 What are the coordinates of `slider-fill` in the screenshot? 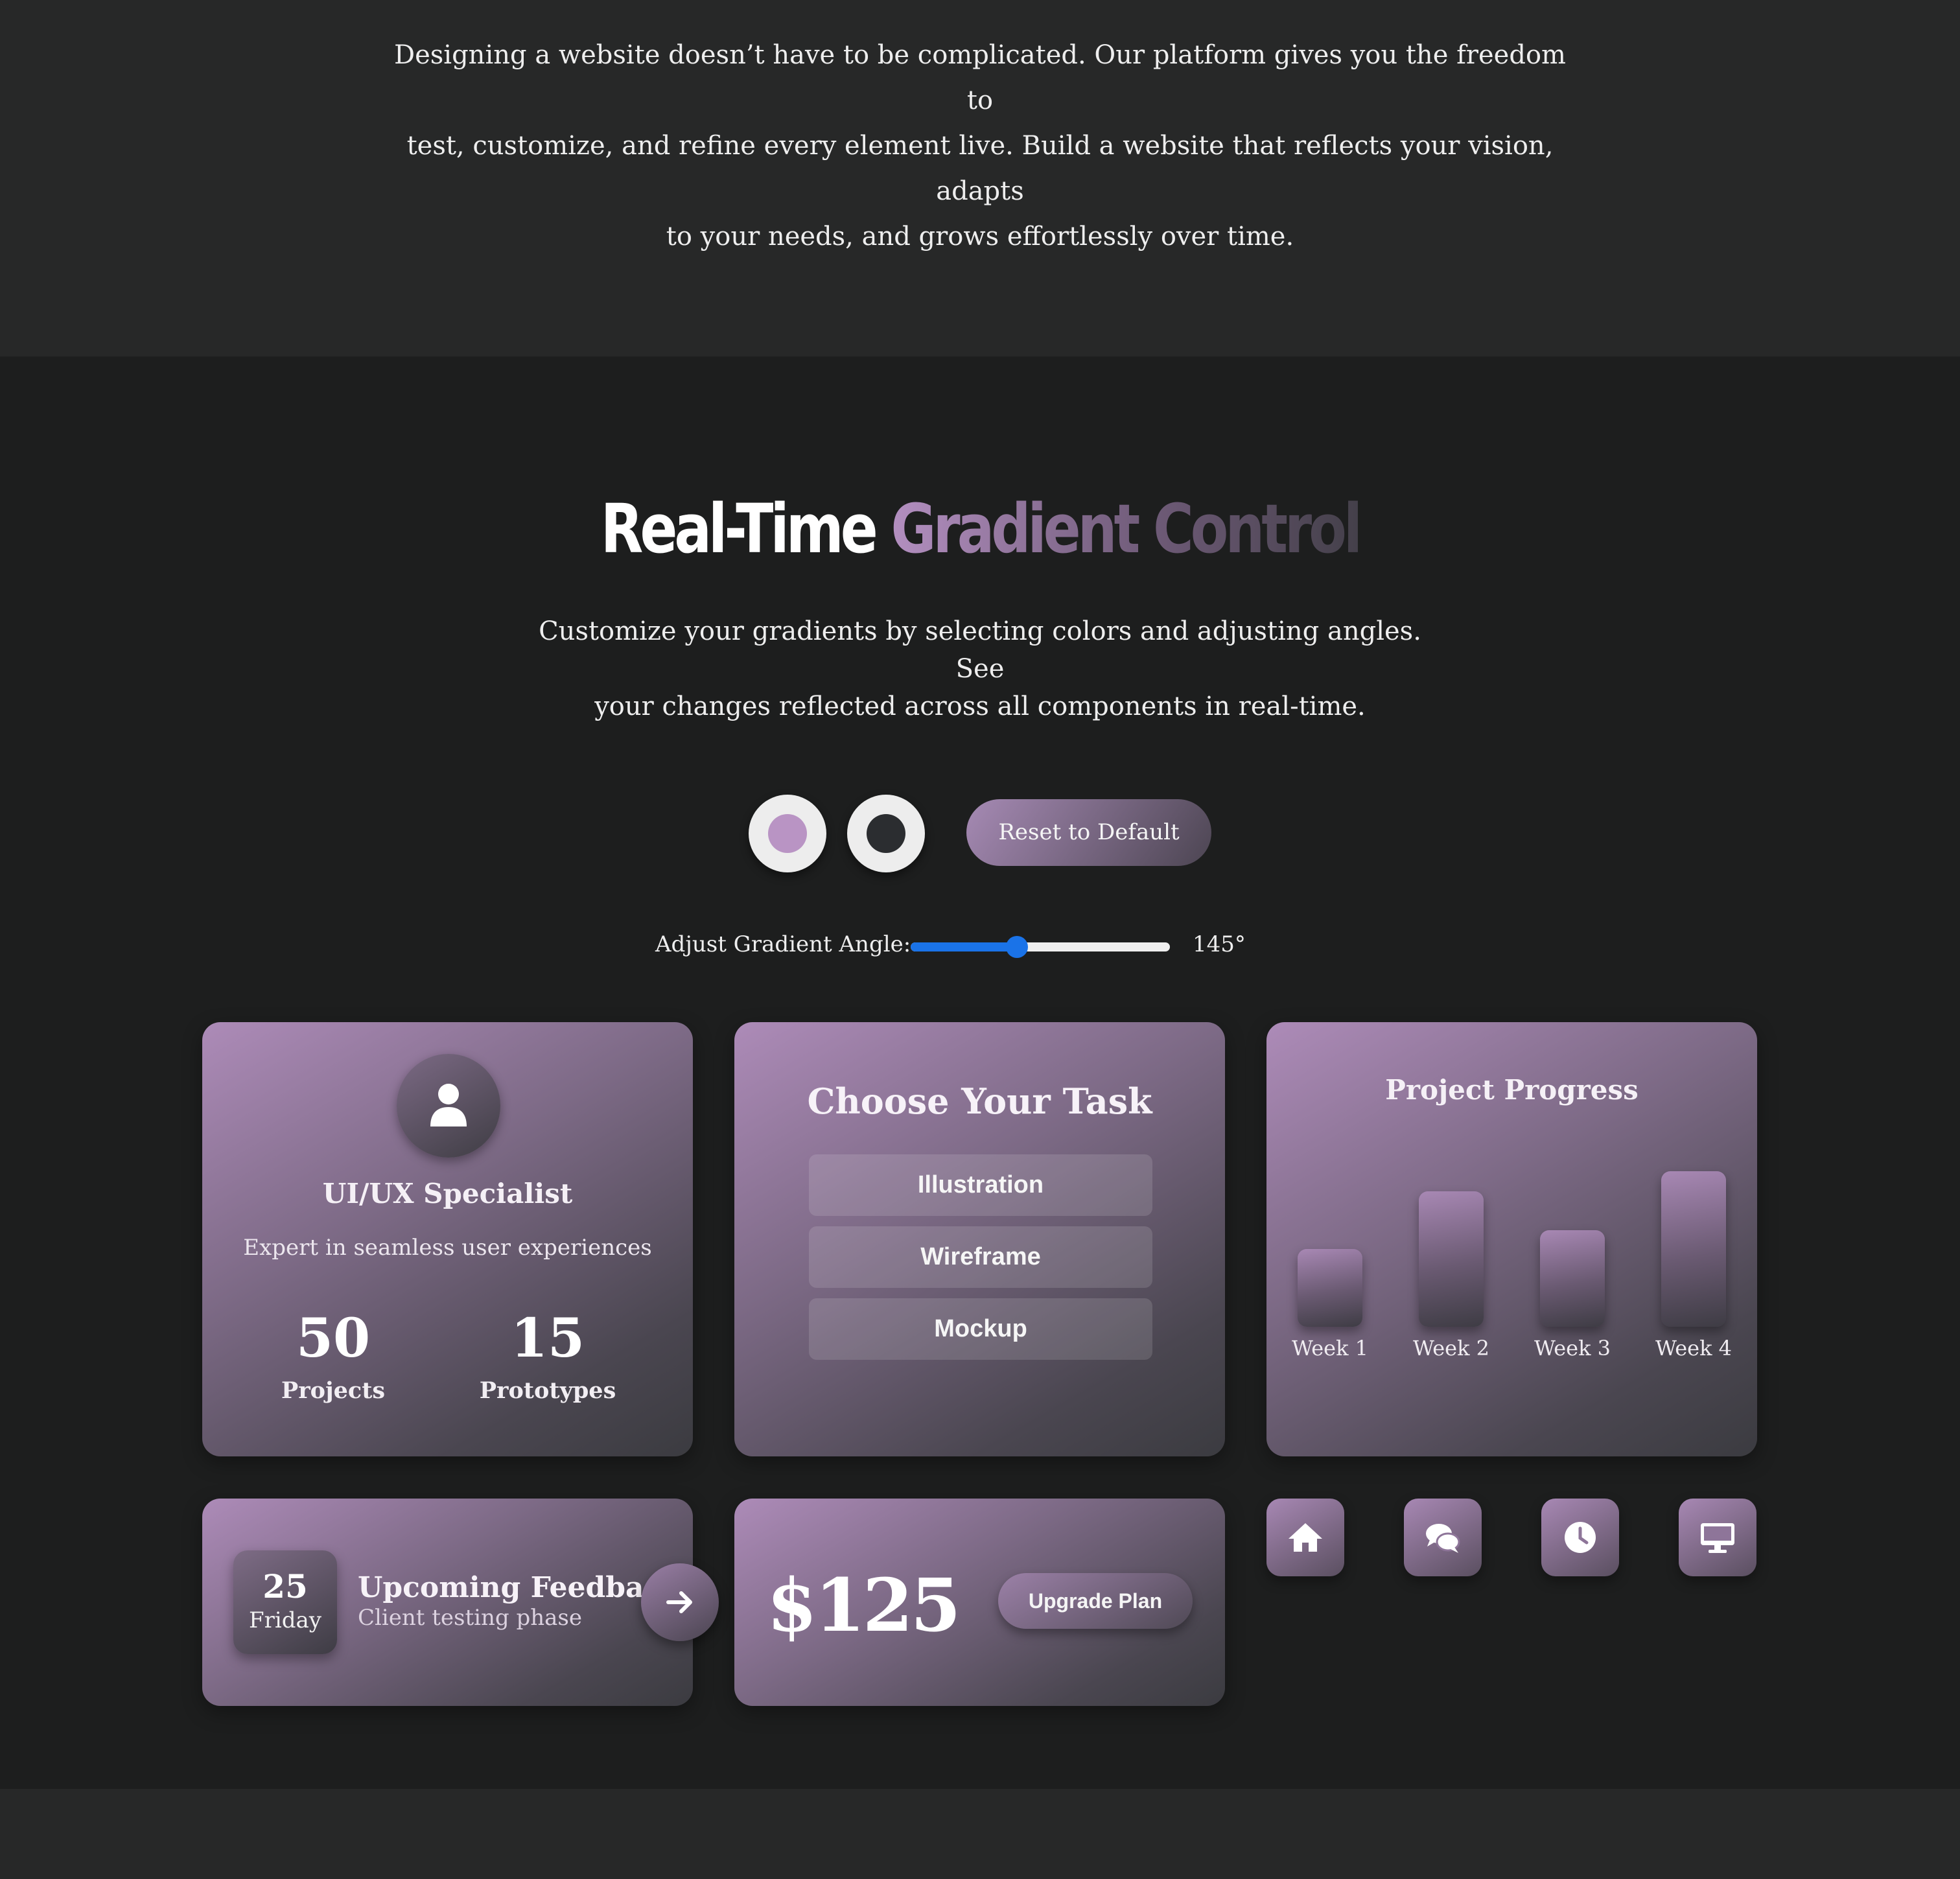 It's located at (964, 946).